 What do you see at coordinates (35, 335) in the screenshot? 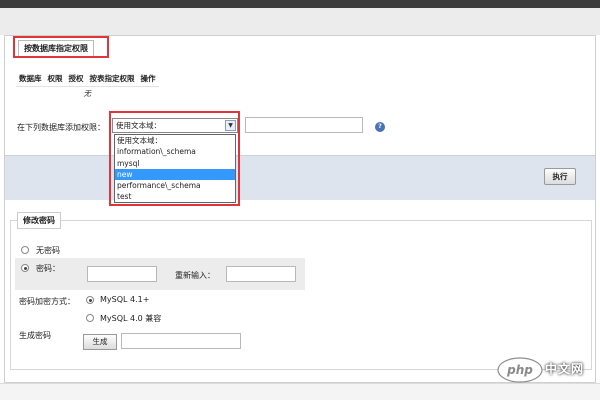
I see `generate-password-label: 生成密码` at bounding box center [35, 335].